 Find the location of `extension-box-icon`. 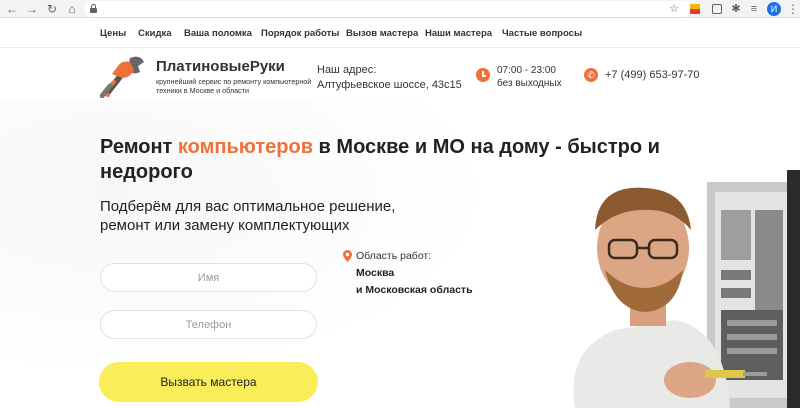

extension-box-icon is located at coordinates (717, 9).